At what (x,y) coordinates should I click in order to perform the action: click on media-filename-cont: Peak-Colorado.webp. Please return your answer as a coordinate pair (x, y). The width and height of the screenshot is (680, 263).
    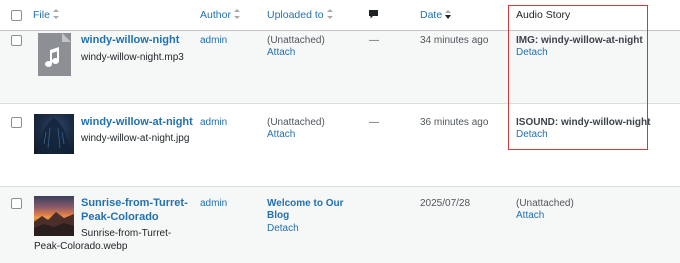
    Looking at the image, I should click on (81, 246).